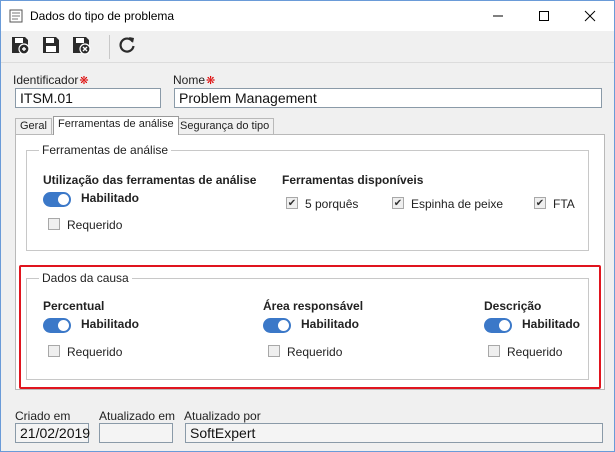  What do you see at coordinates (105, 150) in the screenshot?
I see `analysis-tools-group-title: Ferramentas de análise` at bounding box center [105, 150].